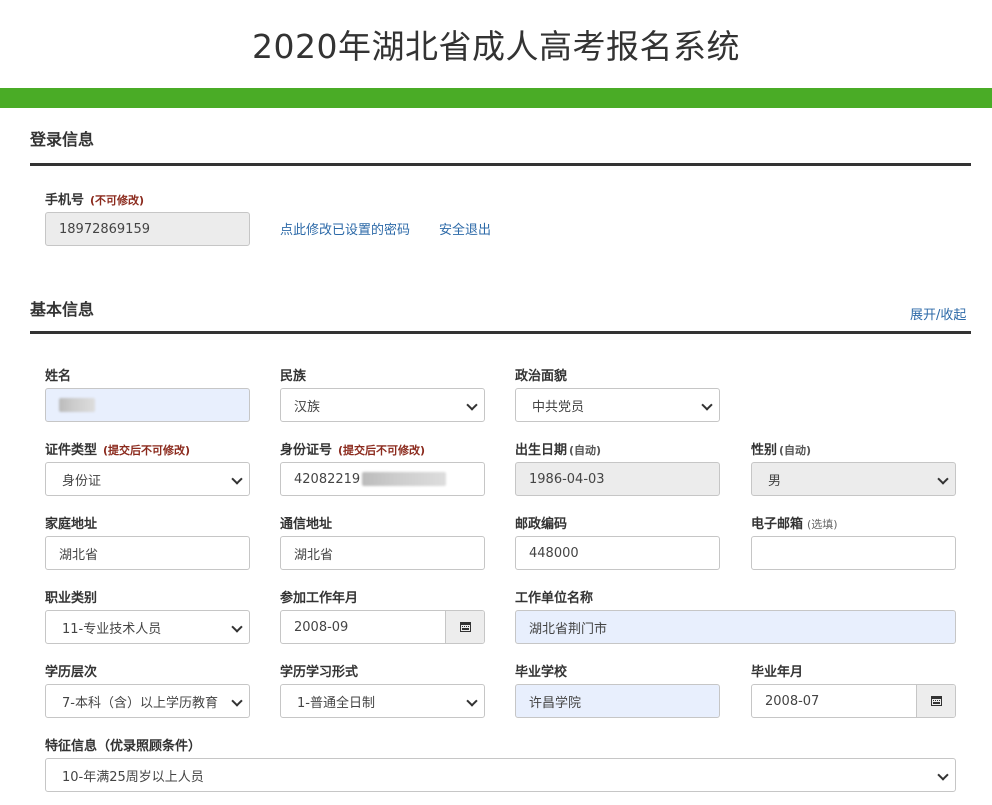 Image resolution: width=992 pixels, height=805 pixels. What do you see at coordinates (62, 139) in the screenshot?
I see `login-section-title: 登录信息` at bounding box center [62, 139].